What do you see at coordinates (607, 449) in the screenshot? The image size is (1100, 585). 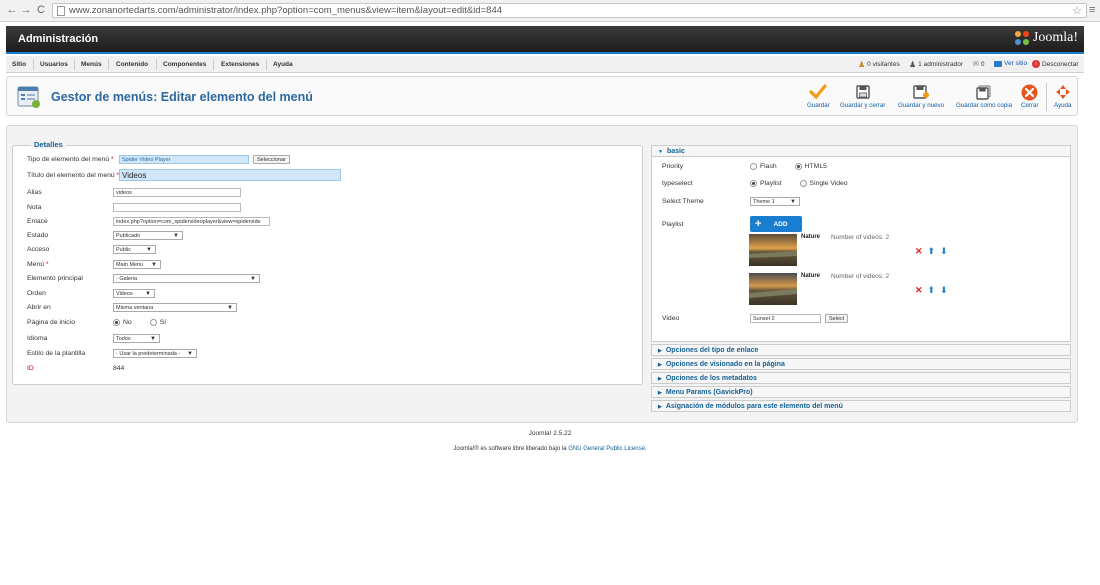 I see `license-link: GNU General Public License.` at bounding box center [607, 449].